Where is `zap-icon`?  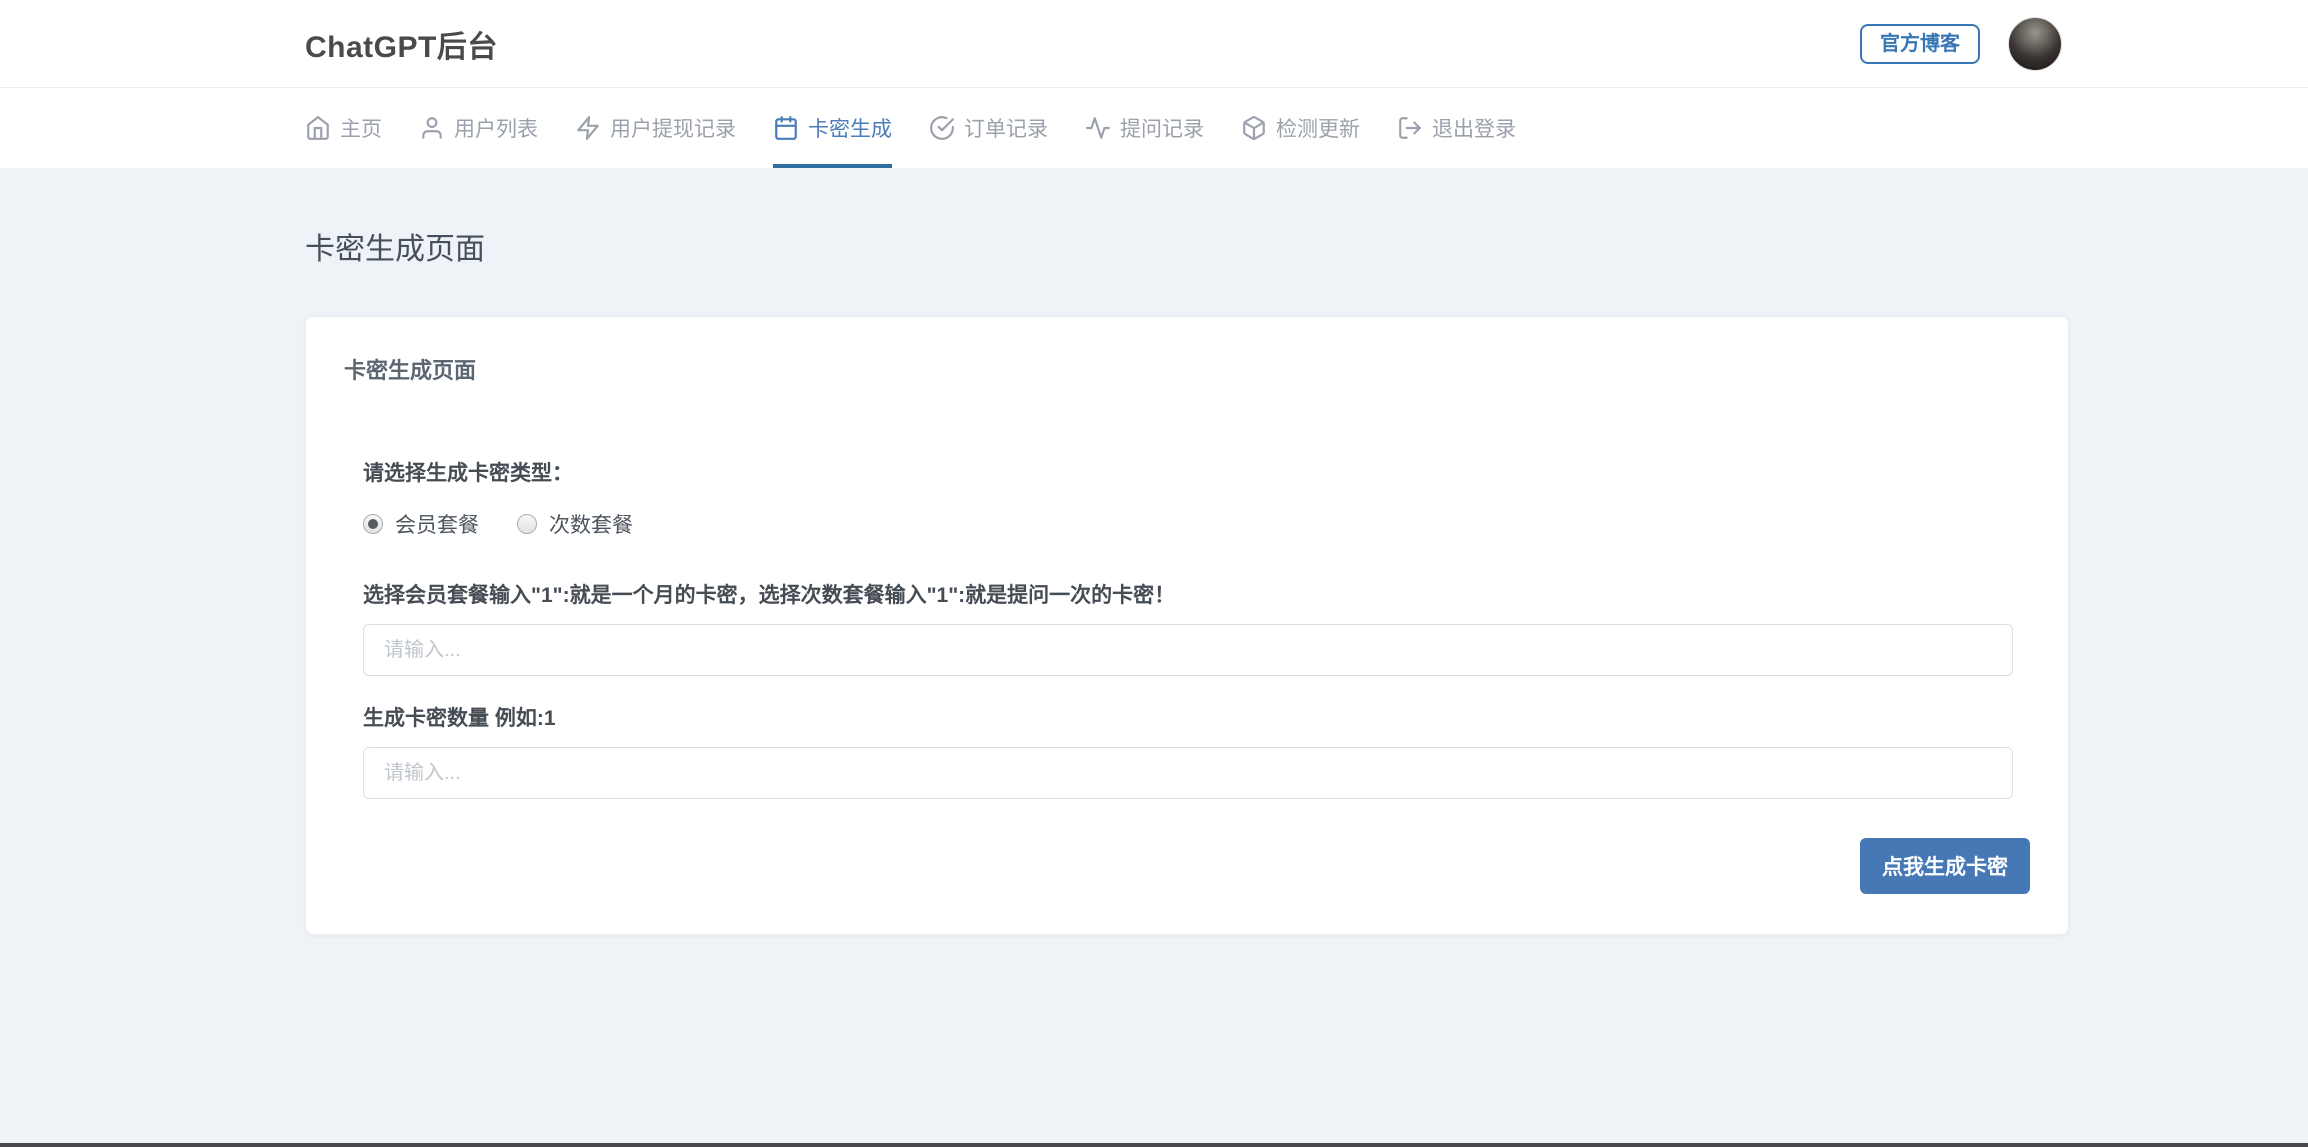 zap-icon is located at coordinates (588, 128).